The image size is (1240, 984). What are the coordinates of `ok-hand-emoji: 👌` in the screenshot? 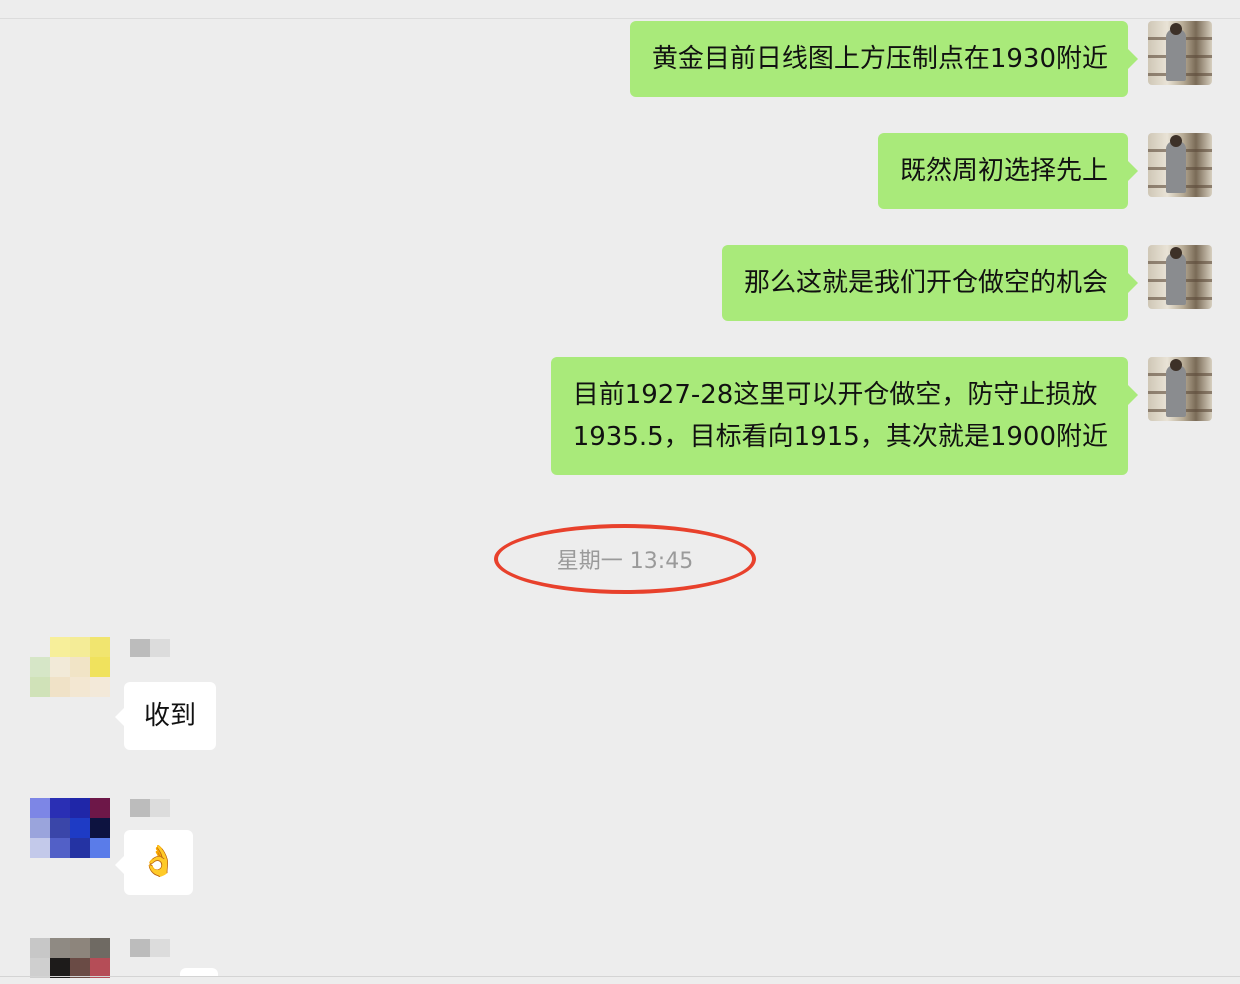 It's located at (159, 861).